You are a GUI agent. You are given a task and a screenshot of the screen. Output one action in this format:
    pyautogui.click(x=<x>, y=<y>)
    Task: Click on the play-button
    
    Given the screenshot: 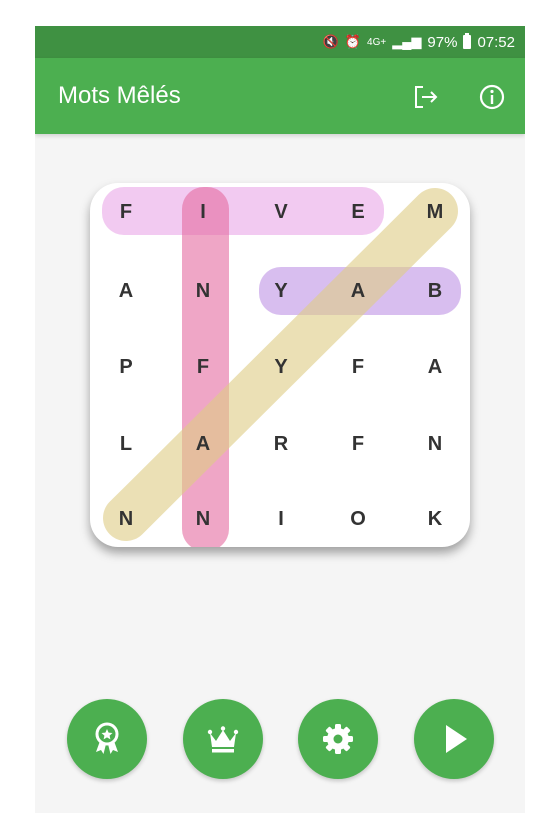 What is the action you would take?
    pyautogui.click(x=454, y=739)
    